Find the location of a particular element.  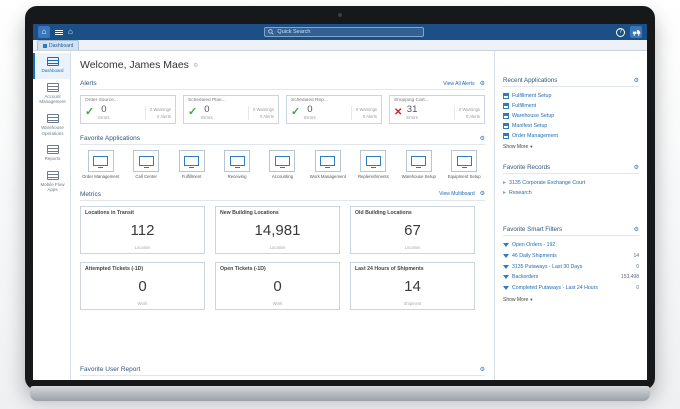

app-tile-label: Replenishments is located at coordinates (373, 177).